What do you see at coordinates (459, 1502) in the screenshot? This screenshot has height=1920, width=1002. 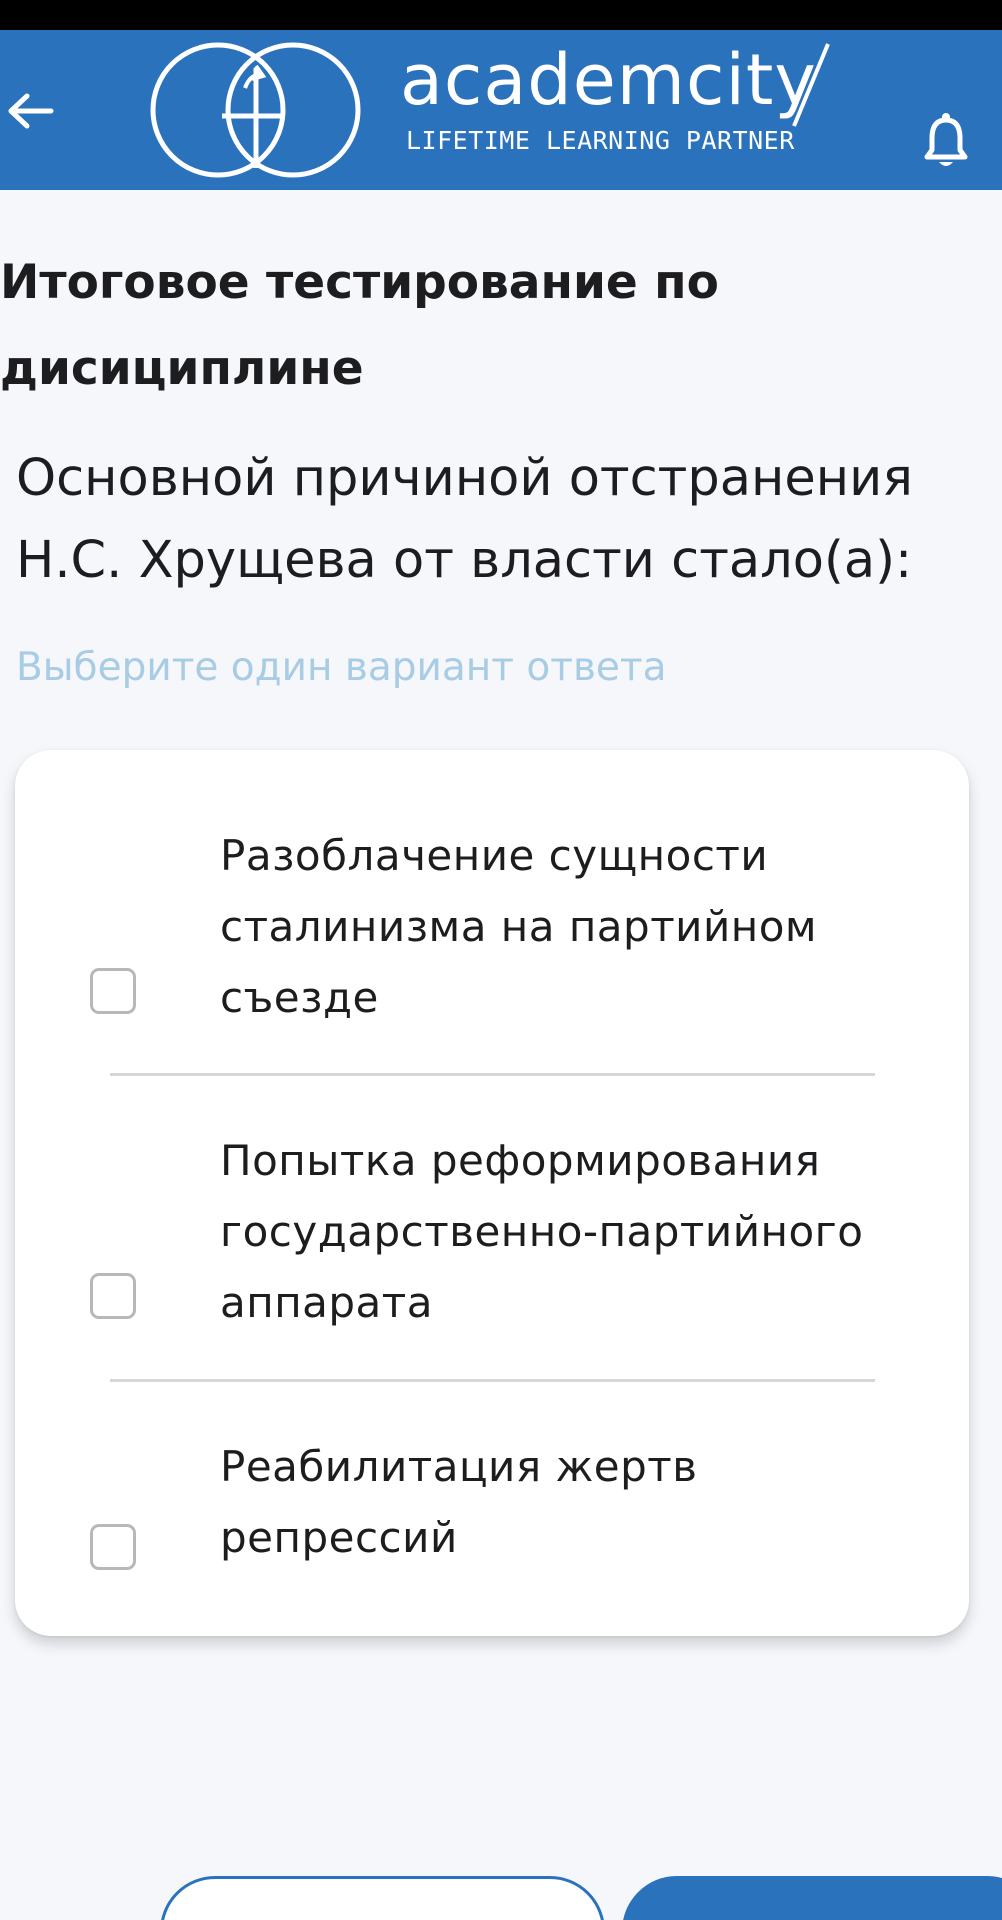 I see `answer-option-label-3: Реабилитация жертв репрессий` at bounding box center [459, 1502].